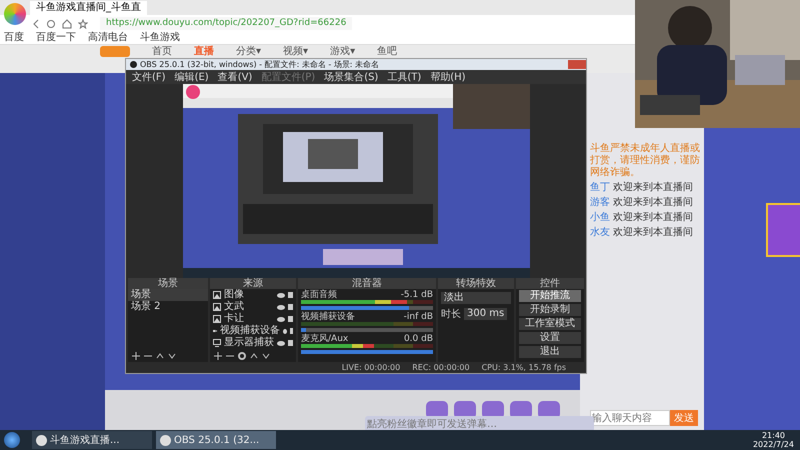 This screenshot has height=450, width=800. What do you see at coordinates (235, 77) in the screenshot?
I see `menu-item: 查看(V)` at bounding box center [235, 77].